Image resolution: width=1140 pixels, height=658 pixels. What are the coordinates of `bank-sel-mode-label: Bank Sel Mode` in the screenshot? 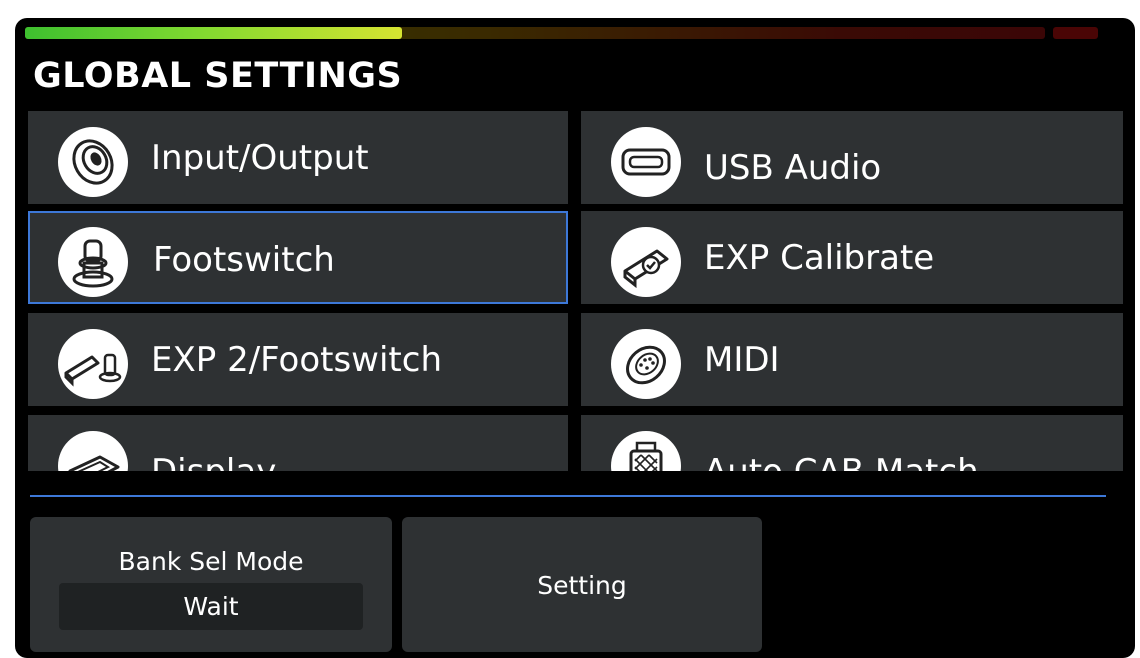 It's located at (211, 561).